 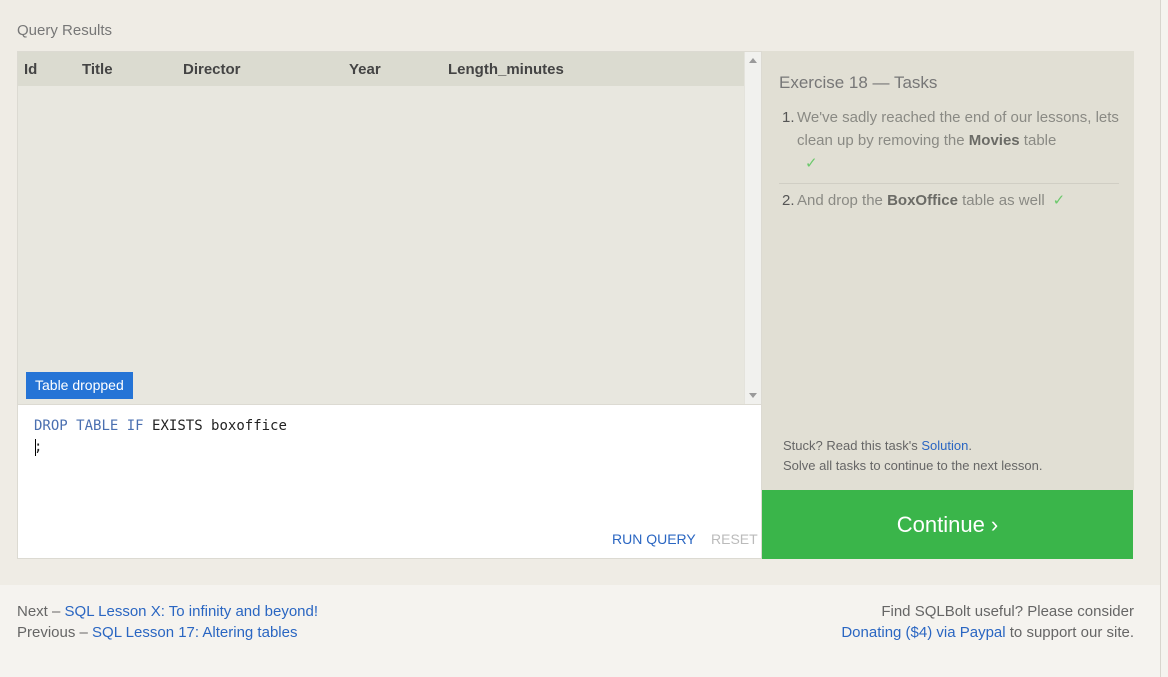 I want to click on task-number: 2., so click(x=788, y=200).